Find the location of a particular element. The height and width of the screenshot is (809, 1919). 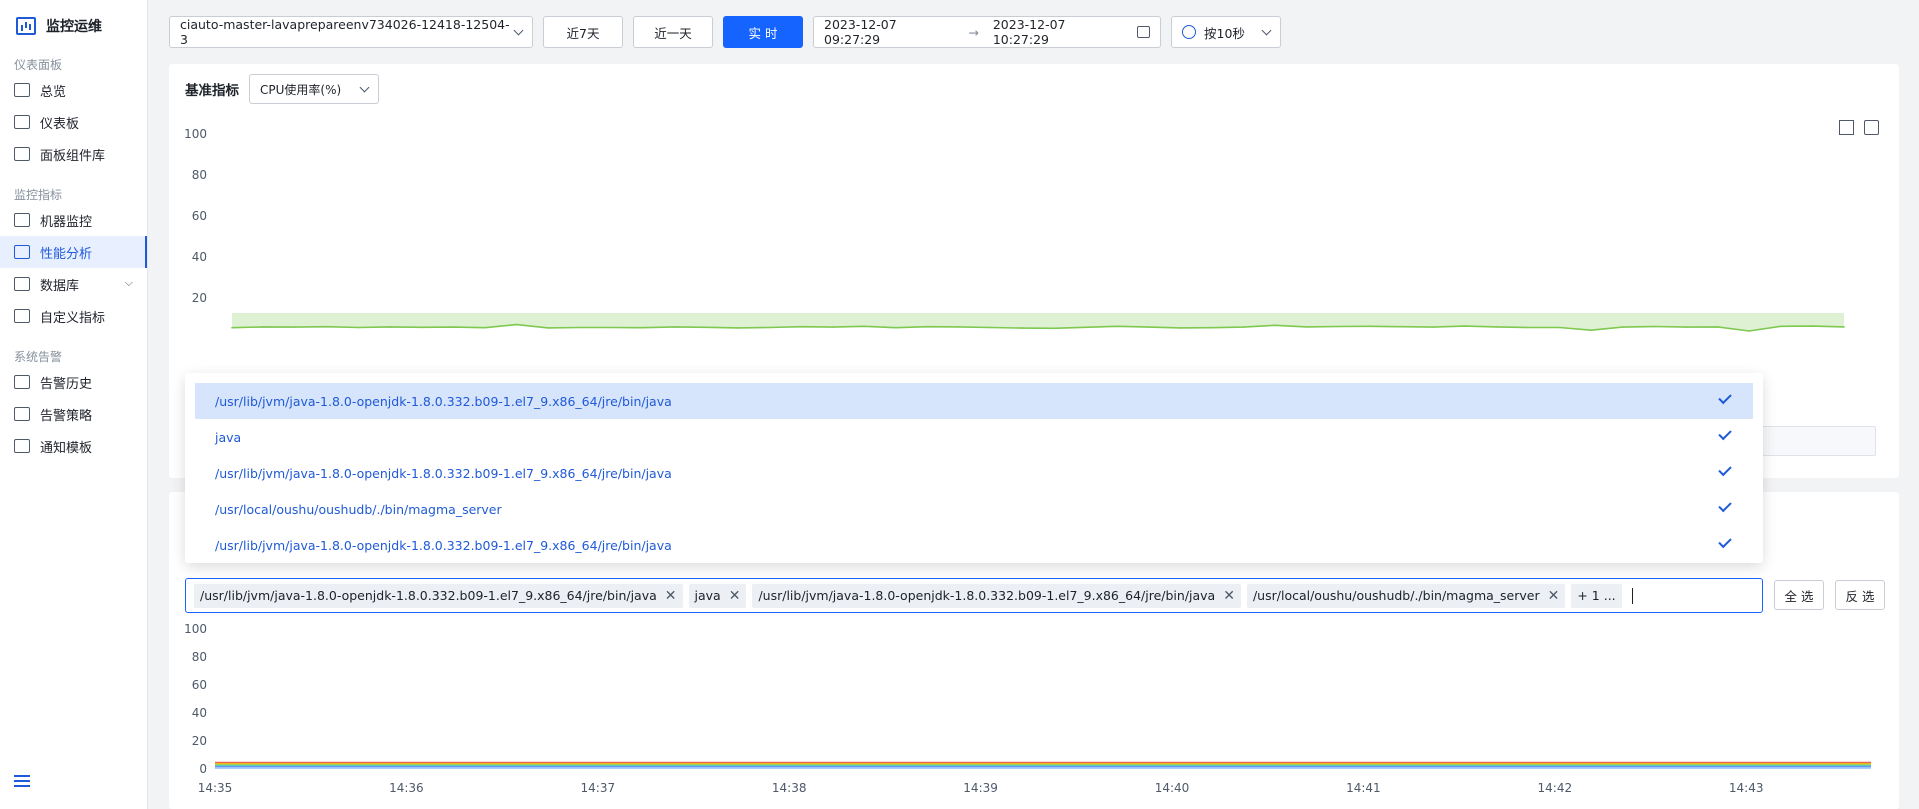

x-tick-label: 14:41 is located at coordinates (1363, 788).